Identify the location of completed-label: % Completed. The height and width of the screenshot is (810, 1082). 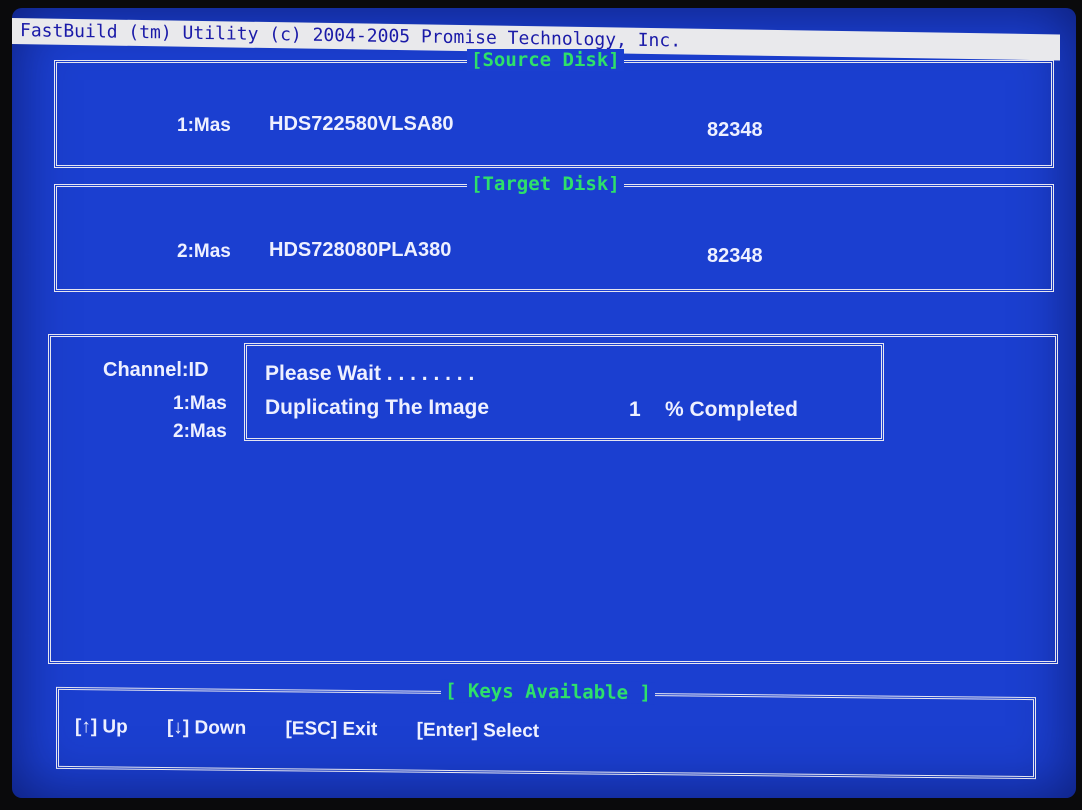
(732, 409).